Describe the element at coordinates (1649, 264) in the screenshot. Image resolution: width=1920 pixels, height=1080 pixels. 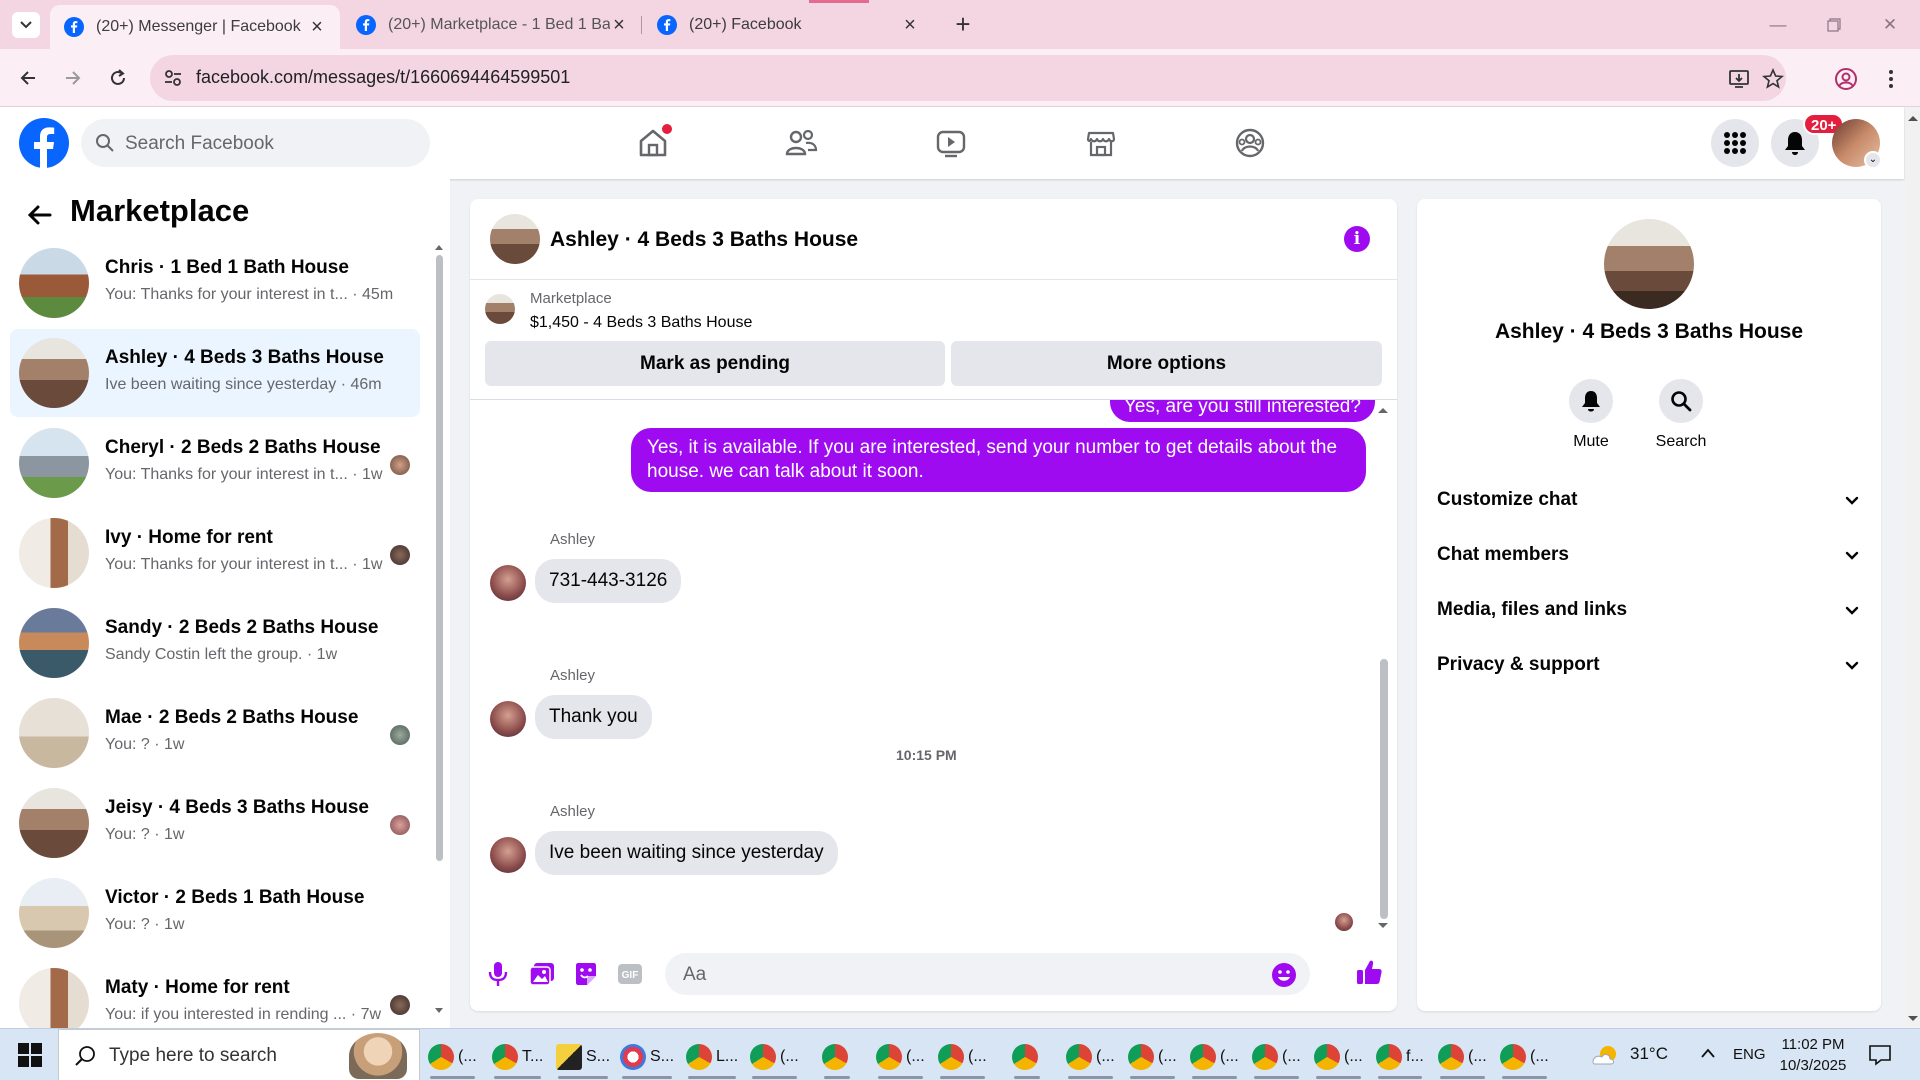
I see `details-avatar` at that location.